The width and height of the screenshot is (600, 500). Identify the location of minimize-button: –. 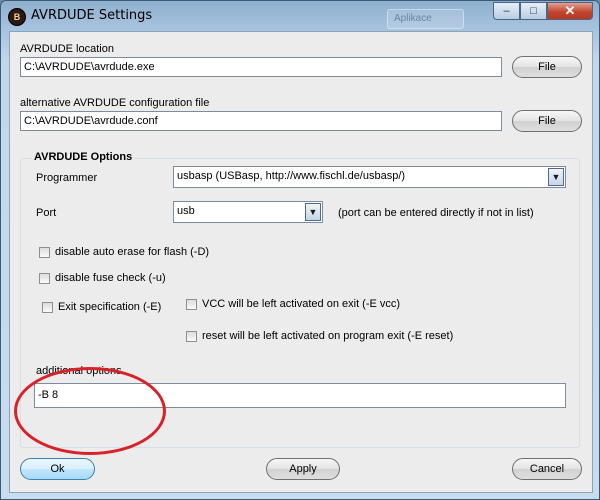
(506, 11).